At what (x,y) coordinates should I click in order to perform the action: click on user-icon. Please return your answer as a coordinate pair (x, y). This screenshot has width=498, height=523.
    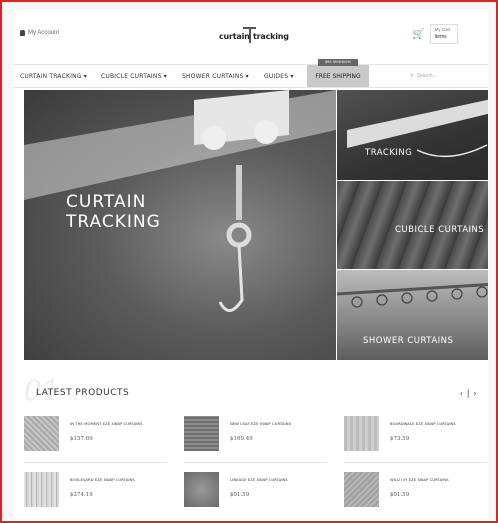
    Looking at the image, I should click on (22, 33).